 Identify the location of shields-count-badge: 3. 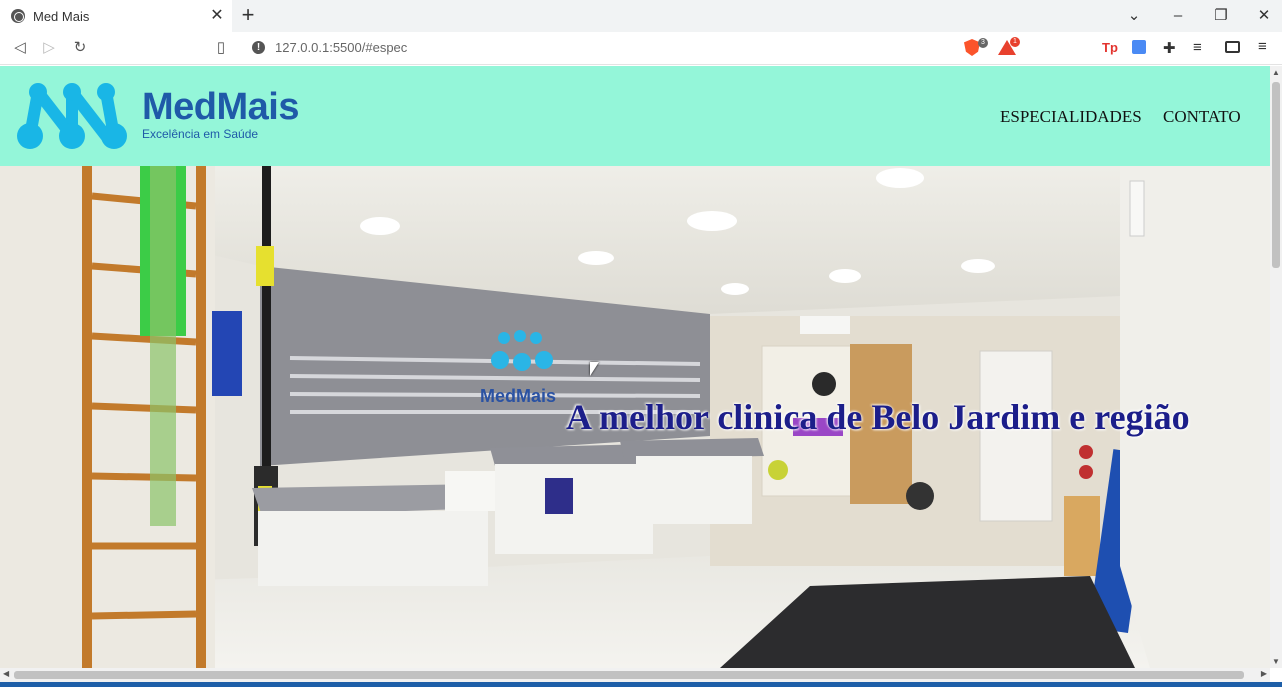
(983, 43).